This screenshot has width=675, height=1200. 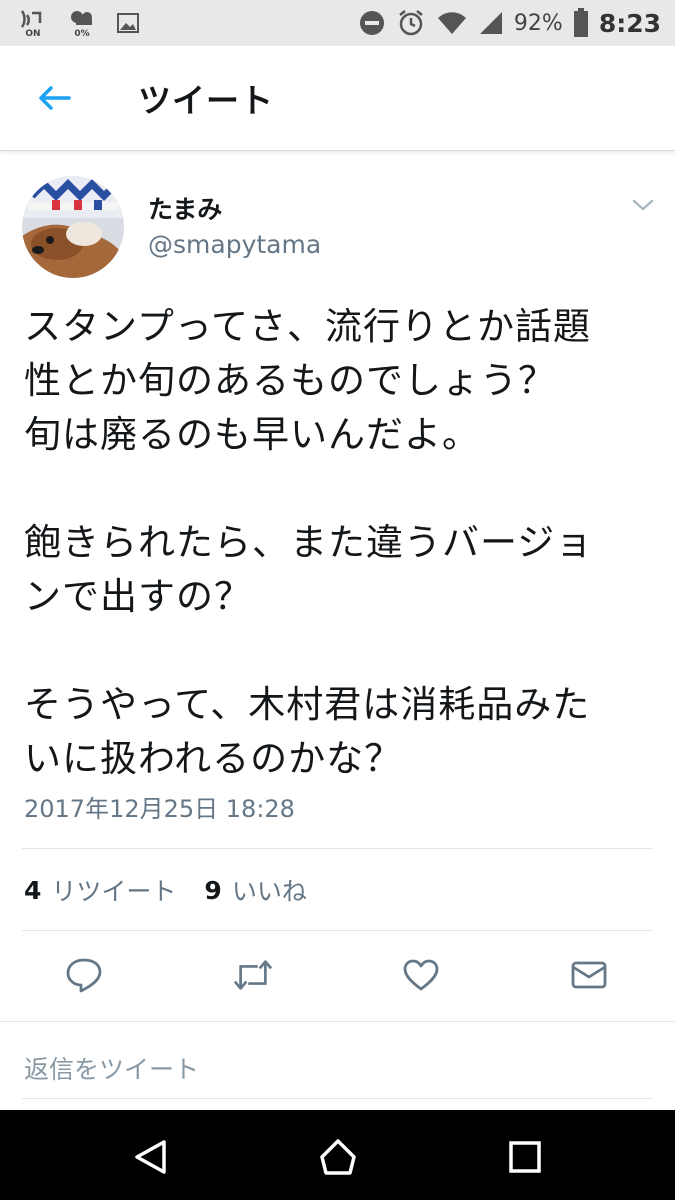 I want to click on reply-button, so click(x=84, y=975).